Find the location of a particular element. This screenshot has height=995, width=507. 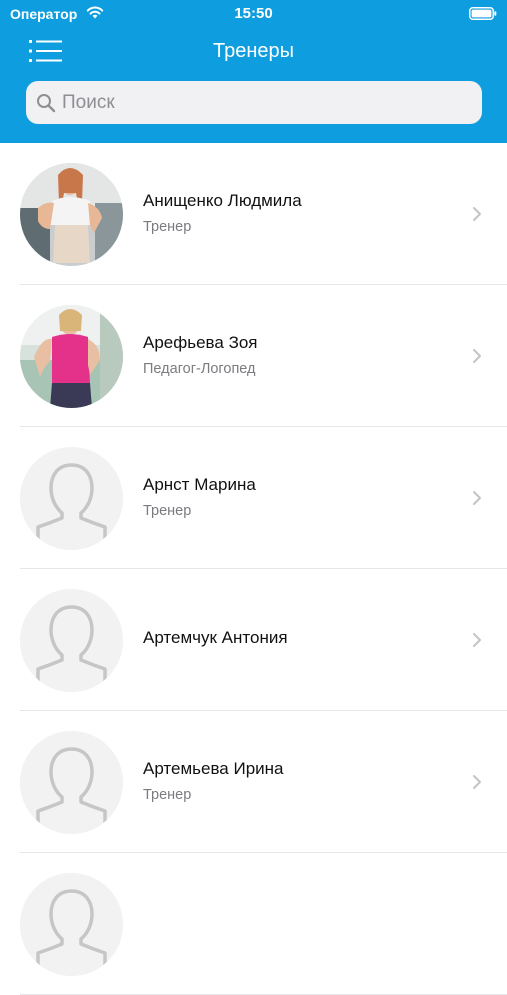

clock: 15:50 is located at coordinates (253, 13).